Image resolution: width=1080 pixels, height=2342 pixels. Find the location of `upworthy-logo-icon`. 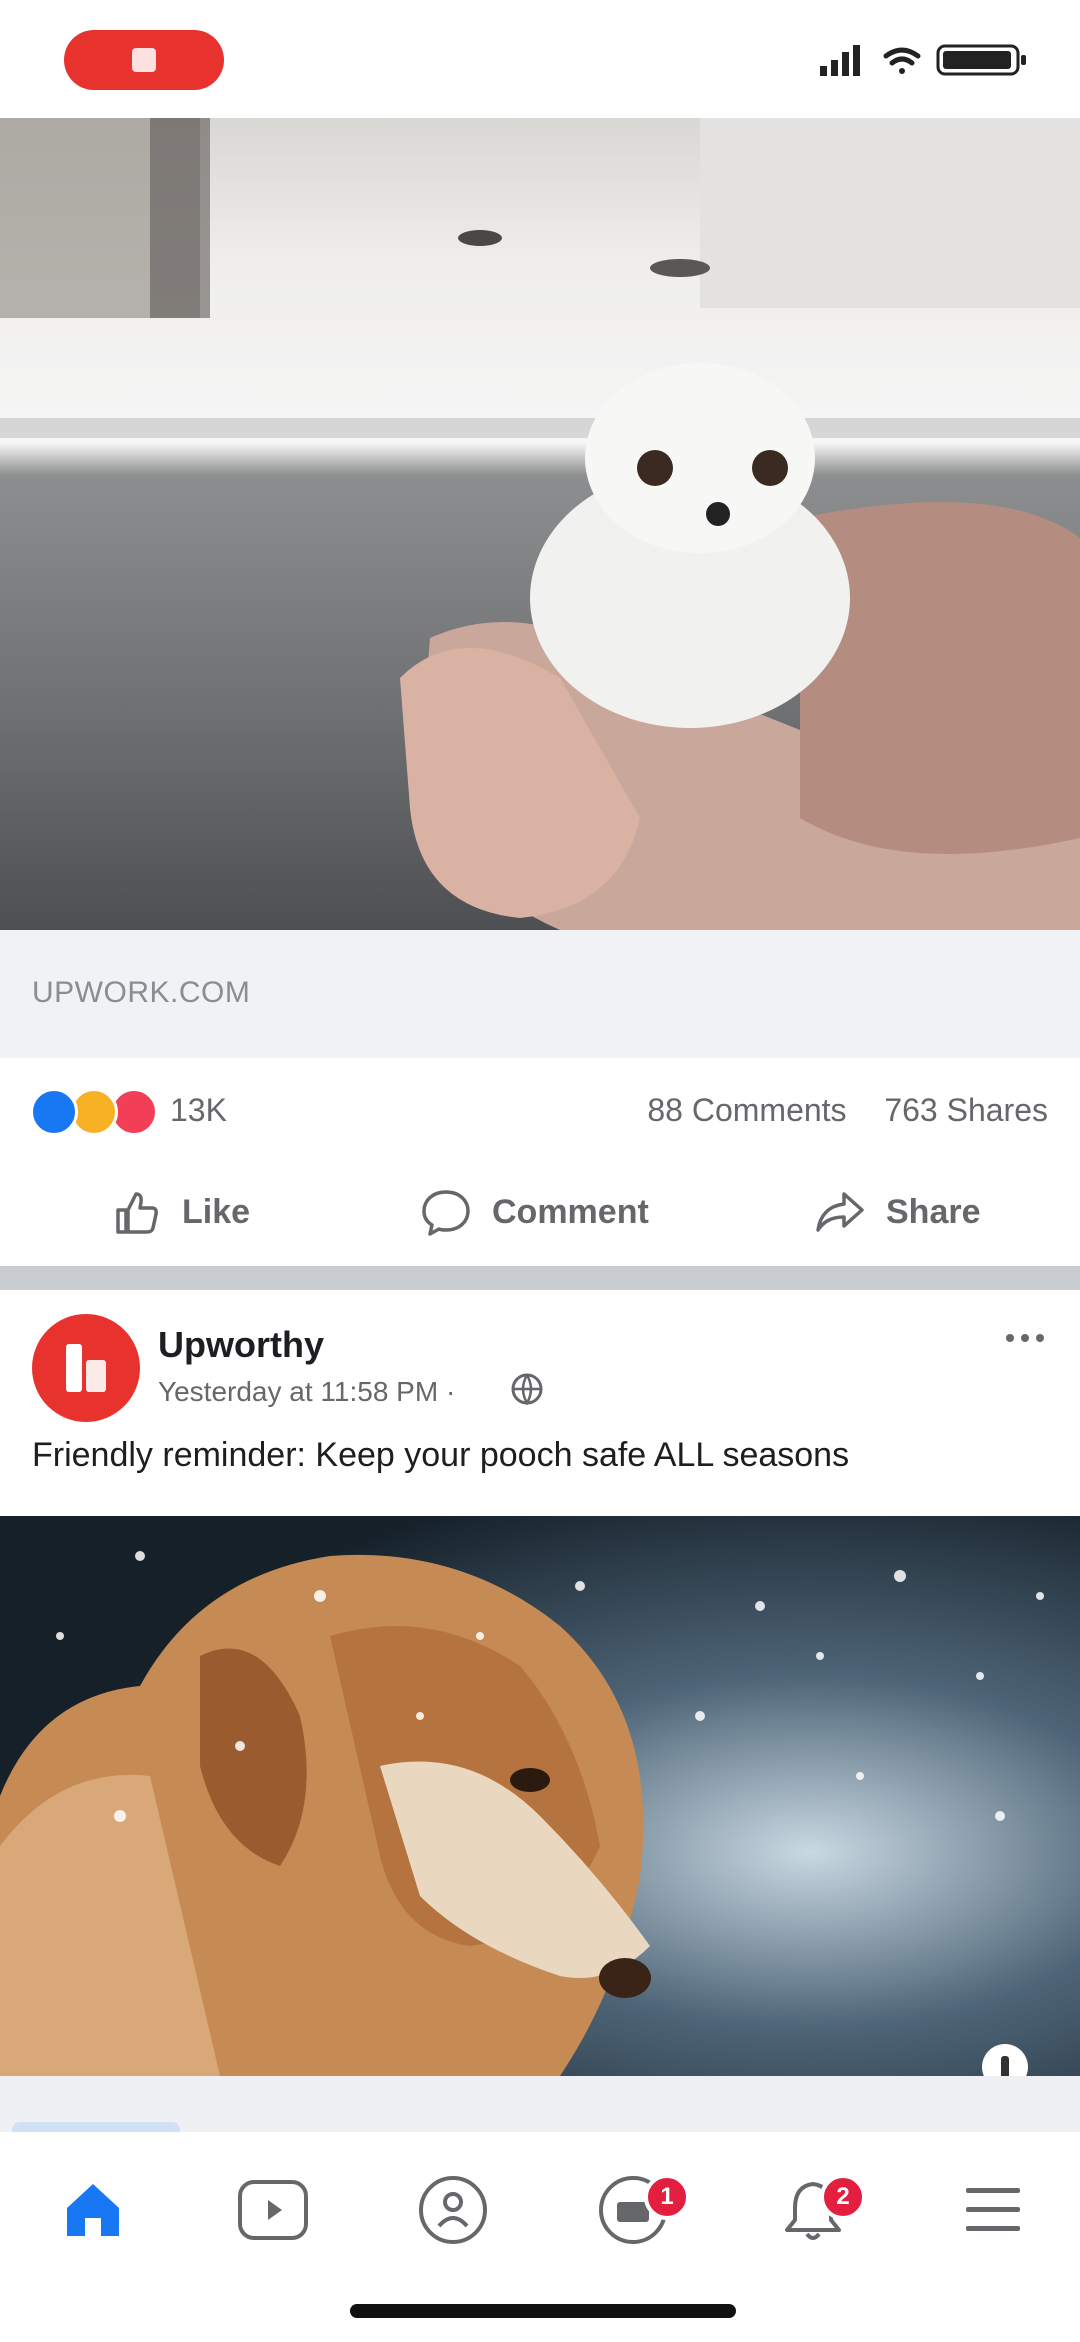

upworthy-logo-icon is located at coordinates (86, 1368).